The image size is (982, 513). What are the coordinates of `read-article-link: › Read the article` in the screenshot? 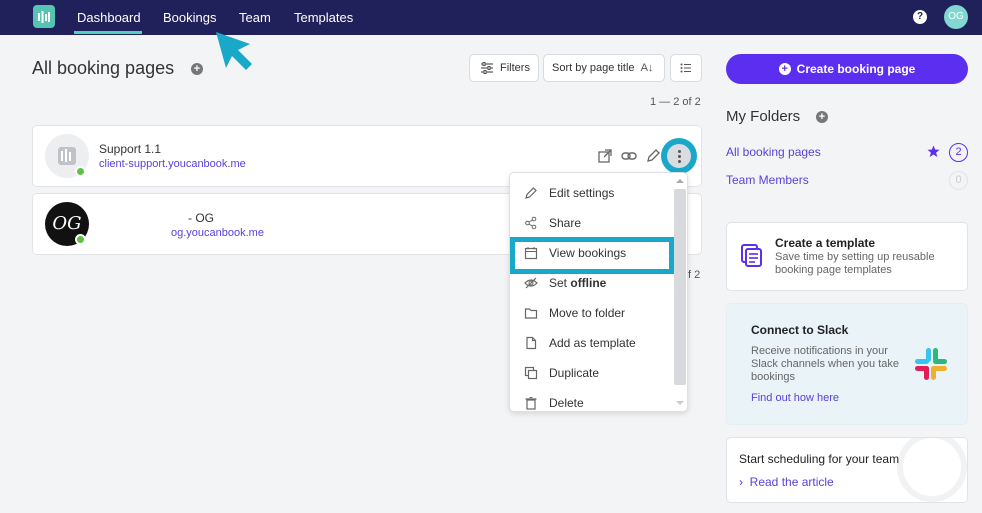 It's located at (786, 482).